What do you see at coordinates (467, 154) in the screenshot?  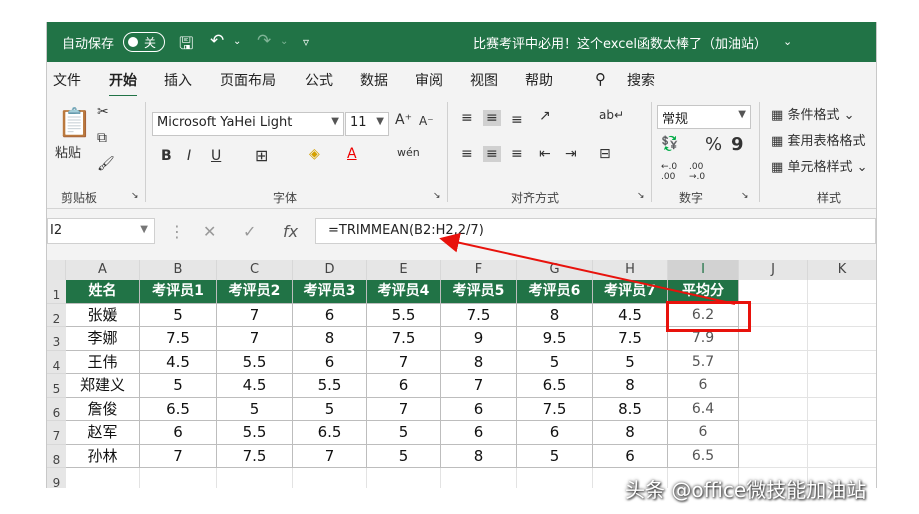 I see `align-left-icon: ≡` at bounding box center [467, 154].